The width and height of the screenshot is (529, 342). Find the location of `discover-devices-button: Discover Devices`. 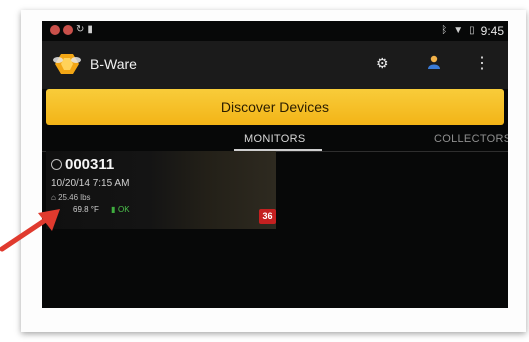

discover-devices-button: Discover Devices is located at coordinates (275, 107).